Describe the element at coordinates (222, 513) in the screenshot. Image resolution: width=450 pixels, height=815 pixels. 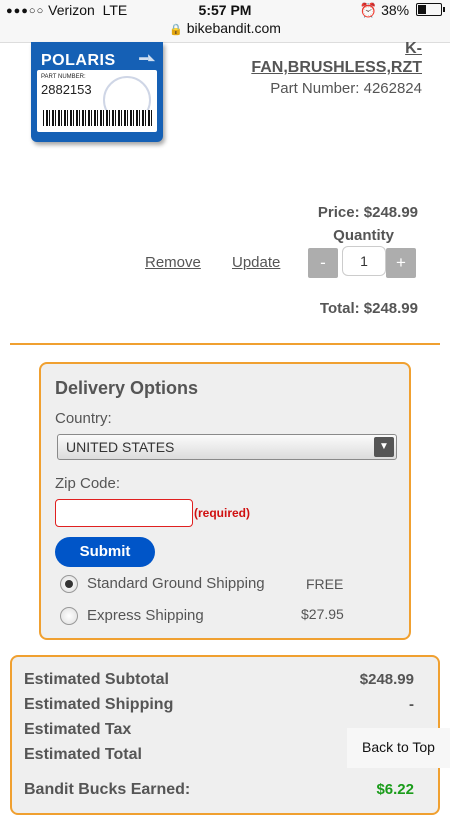
I see `required-note: (required)` at that location.